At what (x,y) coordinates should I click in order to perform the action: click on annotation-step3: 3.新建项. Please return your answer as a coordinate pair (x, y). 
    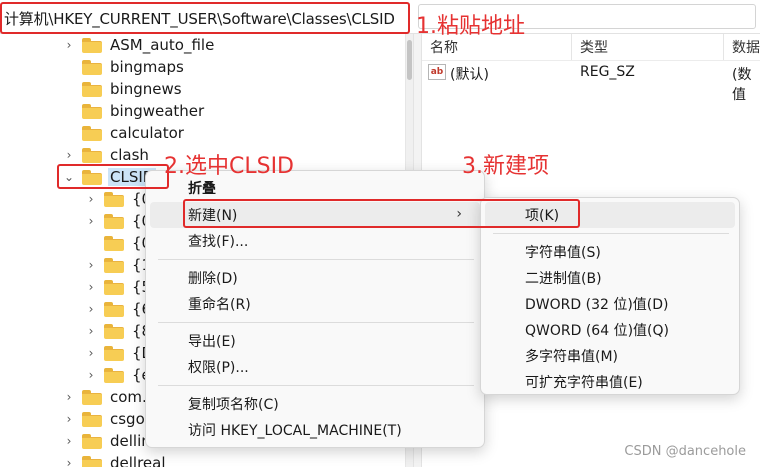
    Looking at the image, I should click on (505, 166).